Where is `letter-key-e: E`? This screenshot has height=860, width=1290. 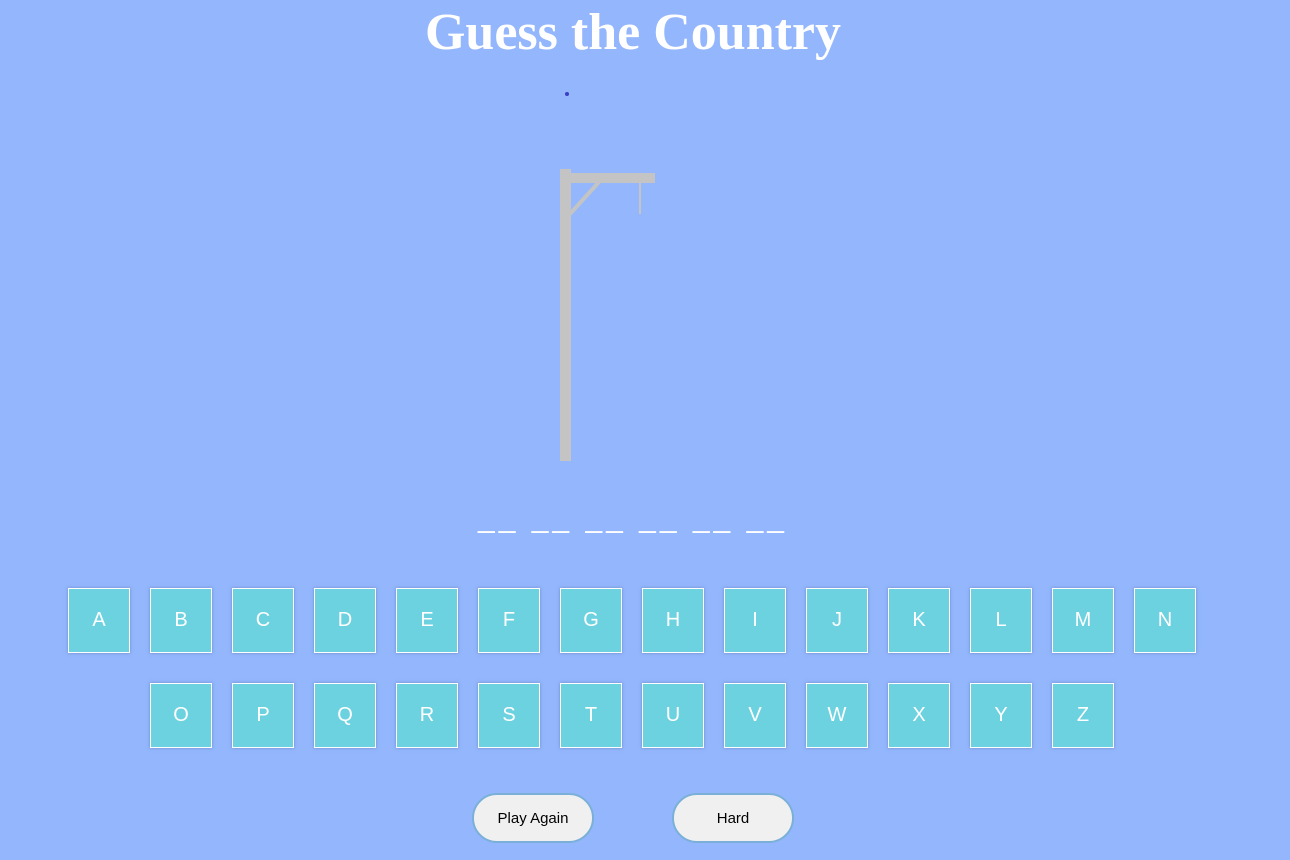
letter-key-e: E is located at coordinates (427, 620).